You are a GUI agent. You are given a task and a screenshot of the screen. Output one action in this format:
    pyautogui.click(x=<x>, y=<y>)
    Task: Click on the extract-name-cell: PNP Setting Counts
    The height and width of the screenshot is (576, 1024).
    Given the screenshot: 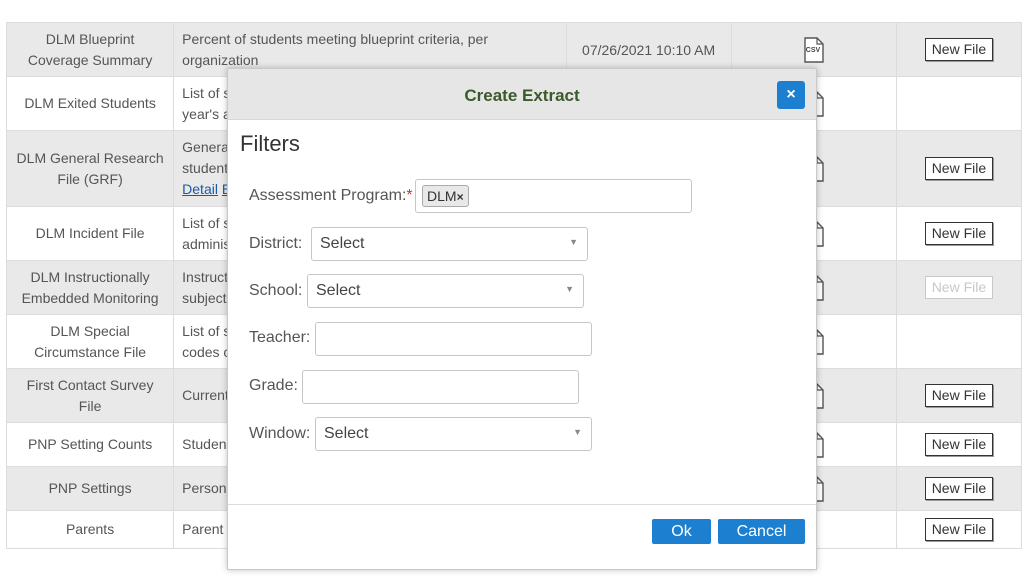 What is the action you would take?
    pyautogui.click(x=90, y=444)
    